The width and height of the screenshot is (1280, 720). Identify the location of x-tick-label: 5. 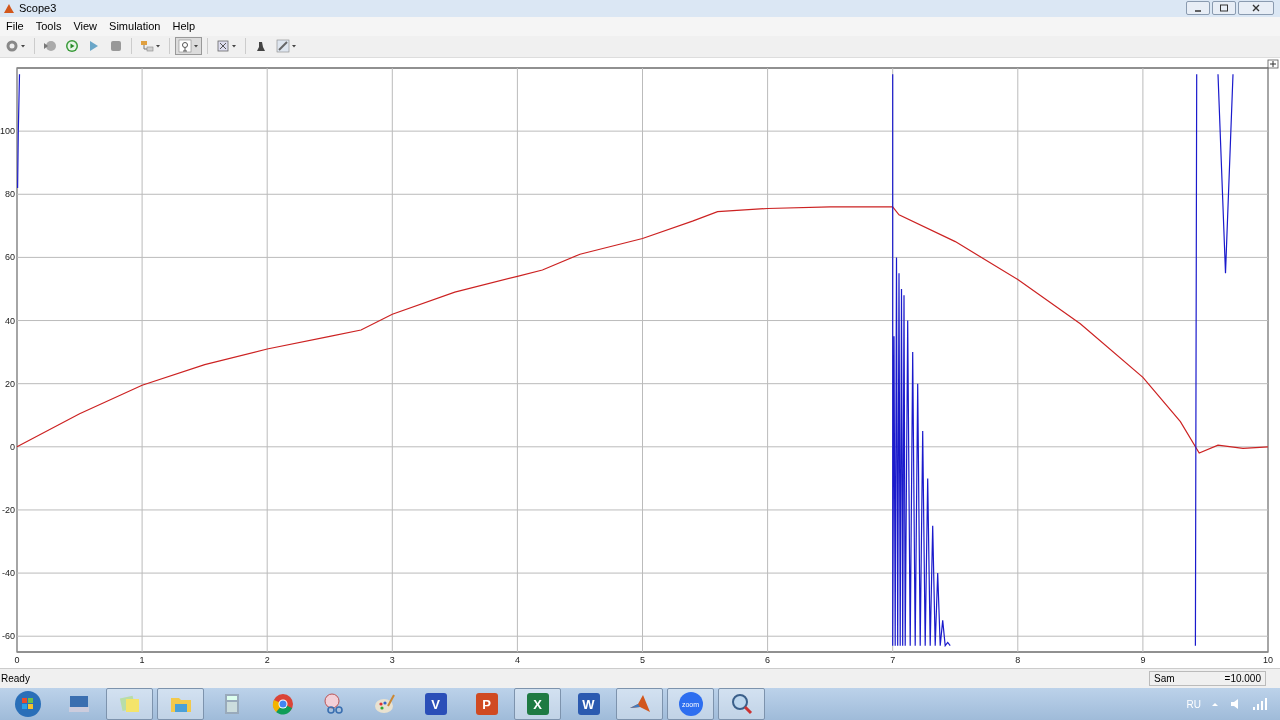
(642, 659).